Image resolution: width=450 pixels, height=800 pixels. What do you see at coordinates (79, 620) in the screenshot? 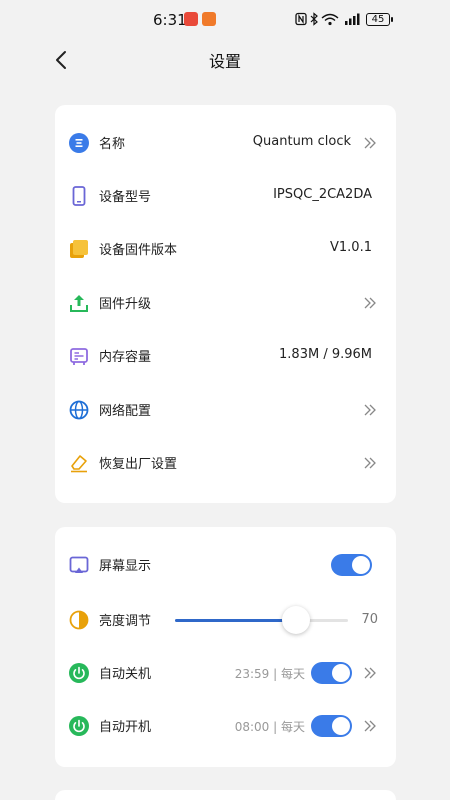
I see `brightness-icon` at bounding box center [79, 620].